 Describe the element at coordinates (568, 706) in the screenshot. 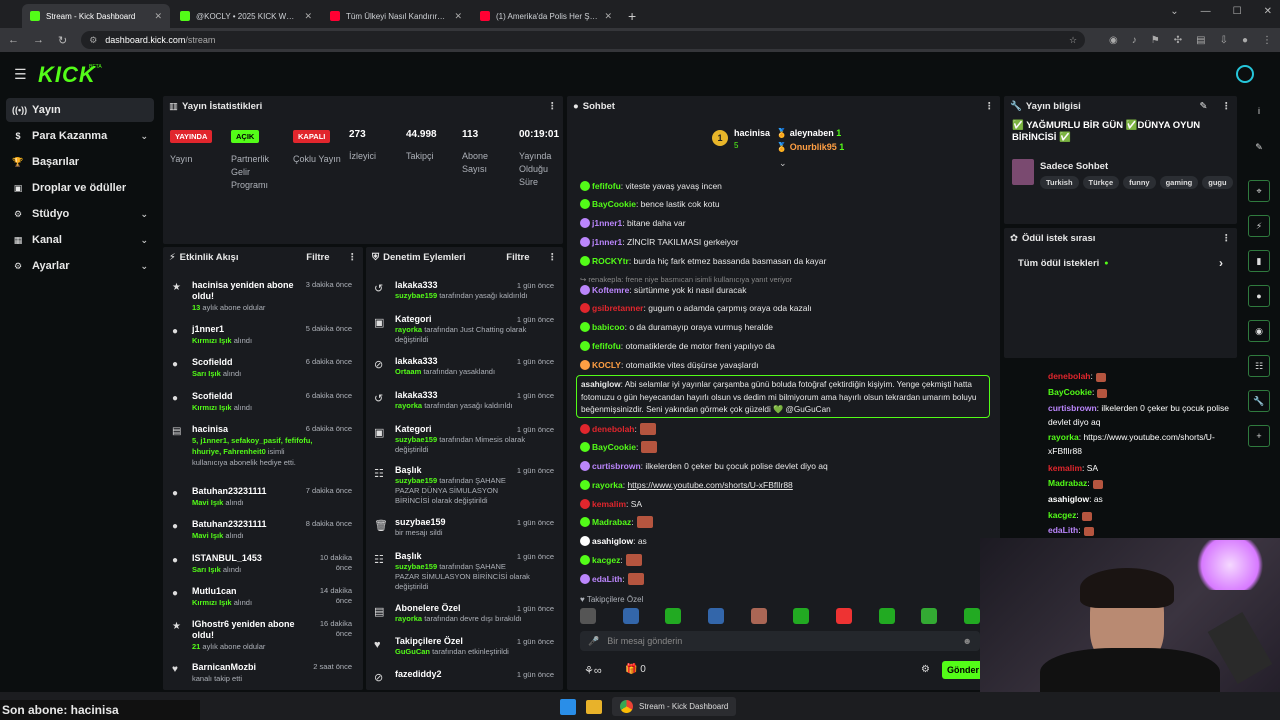

I see `windows-start-icon` at that location.